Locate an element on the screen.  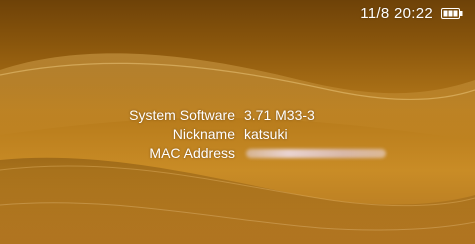
status-bar: 11/8 20:22 is located at coordinates (411, 13).